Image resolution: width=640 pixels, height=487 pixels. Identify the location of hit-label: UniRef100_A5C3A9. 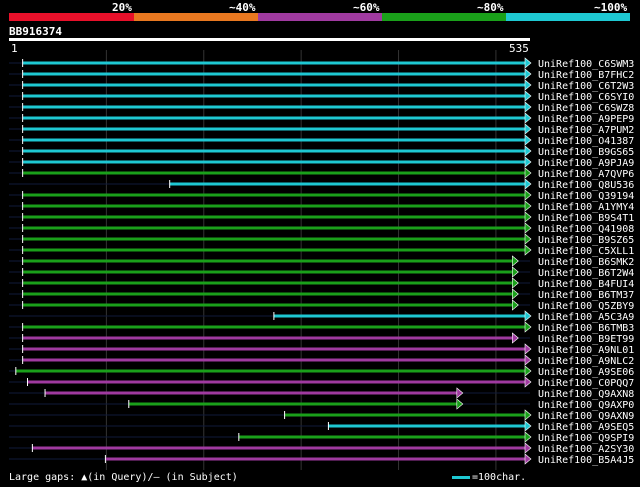
(586, 317).